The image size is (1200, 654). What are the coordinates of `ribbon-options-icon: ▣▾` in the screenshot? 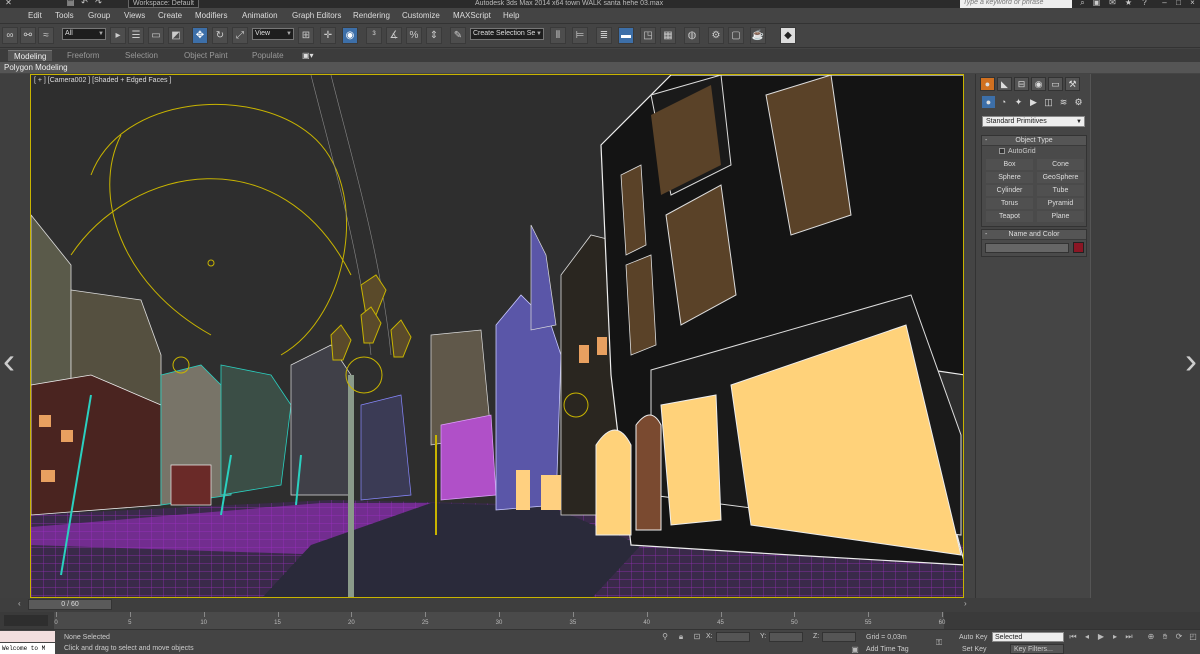 It's located at (308, 55).